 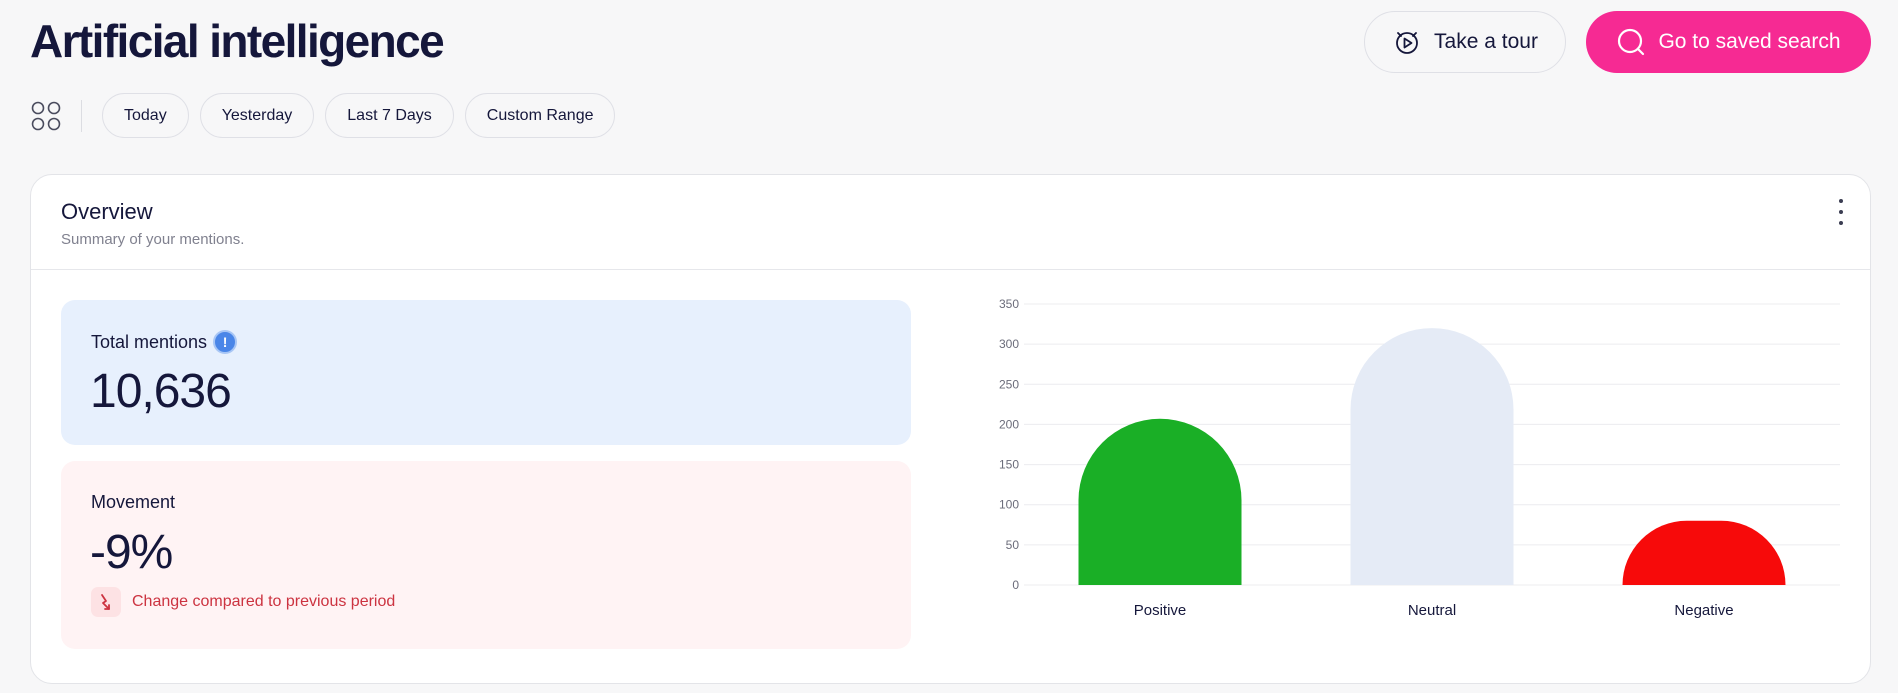 What do you see at coordinates (1009, 344) in the screenshot?
I see `y-tick-label: 300` at bounding box center [1009, 344].